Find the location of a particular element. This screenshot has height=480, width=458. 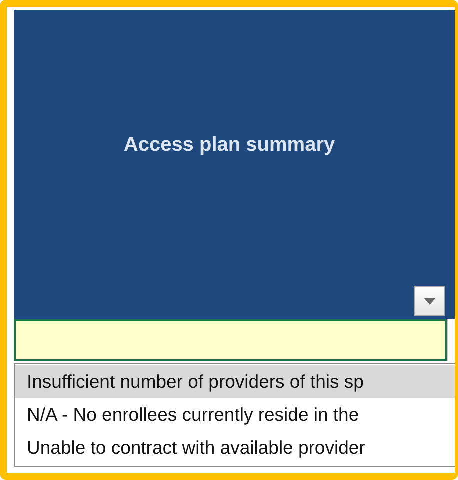

dropdown-button is located at coordinates (429, 301).